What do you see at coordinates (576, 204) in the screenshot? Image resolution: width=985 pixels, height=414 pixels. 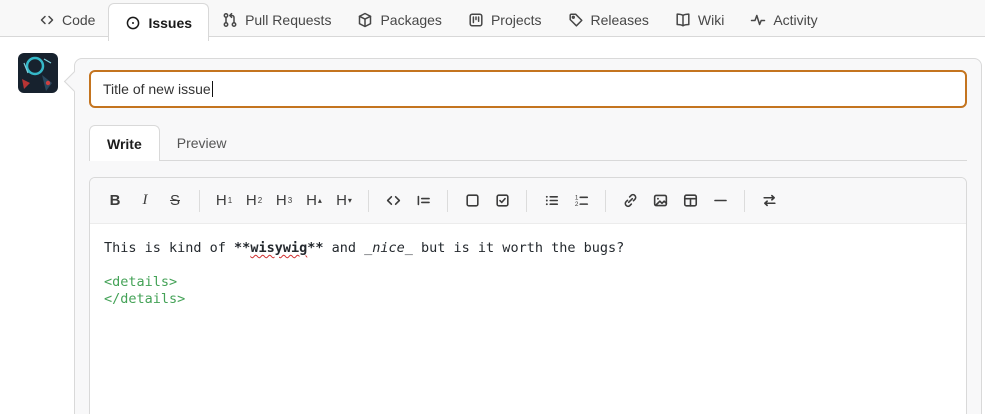 I see `svg-text: 2` at bounding box center [576, 204].